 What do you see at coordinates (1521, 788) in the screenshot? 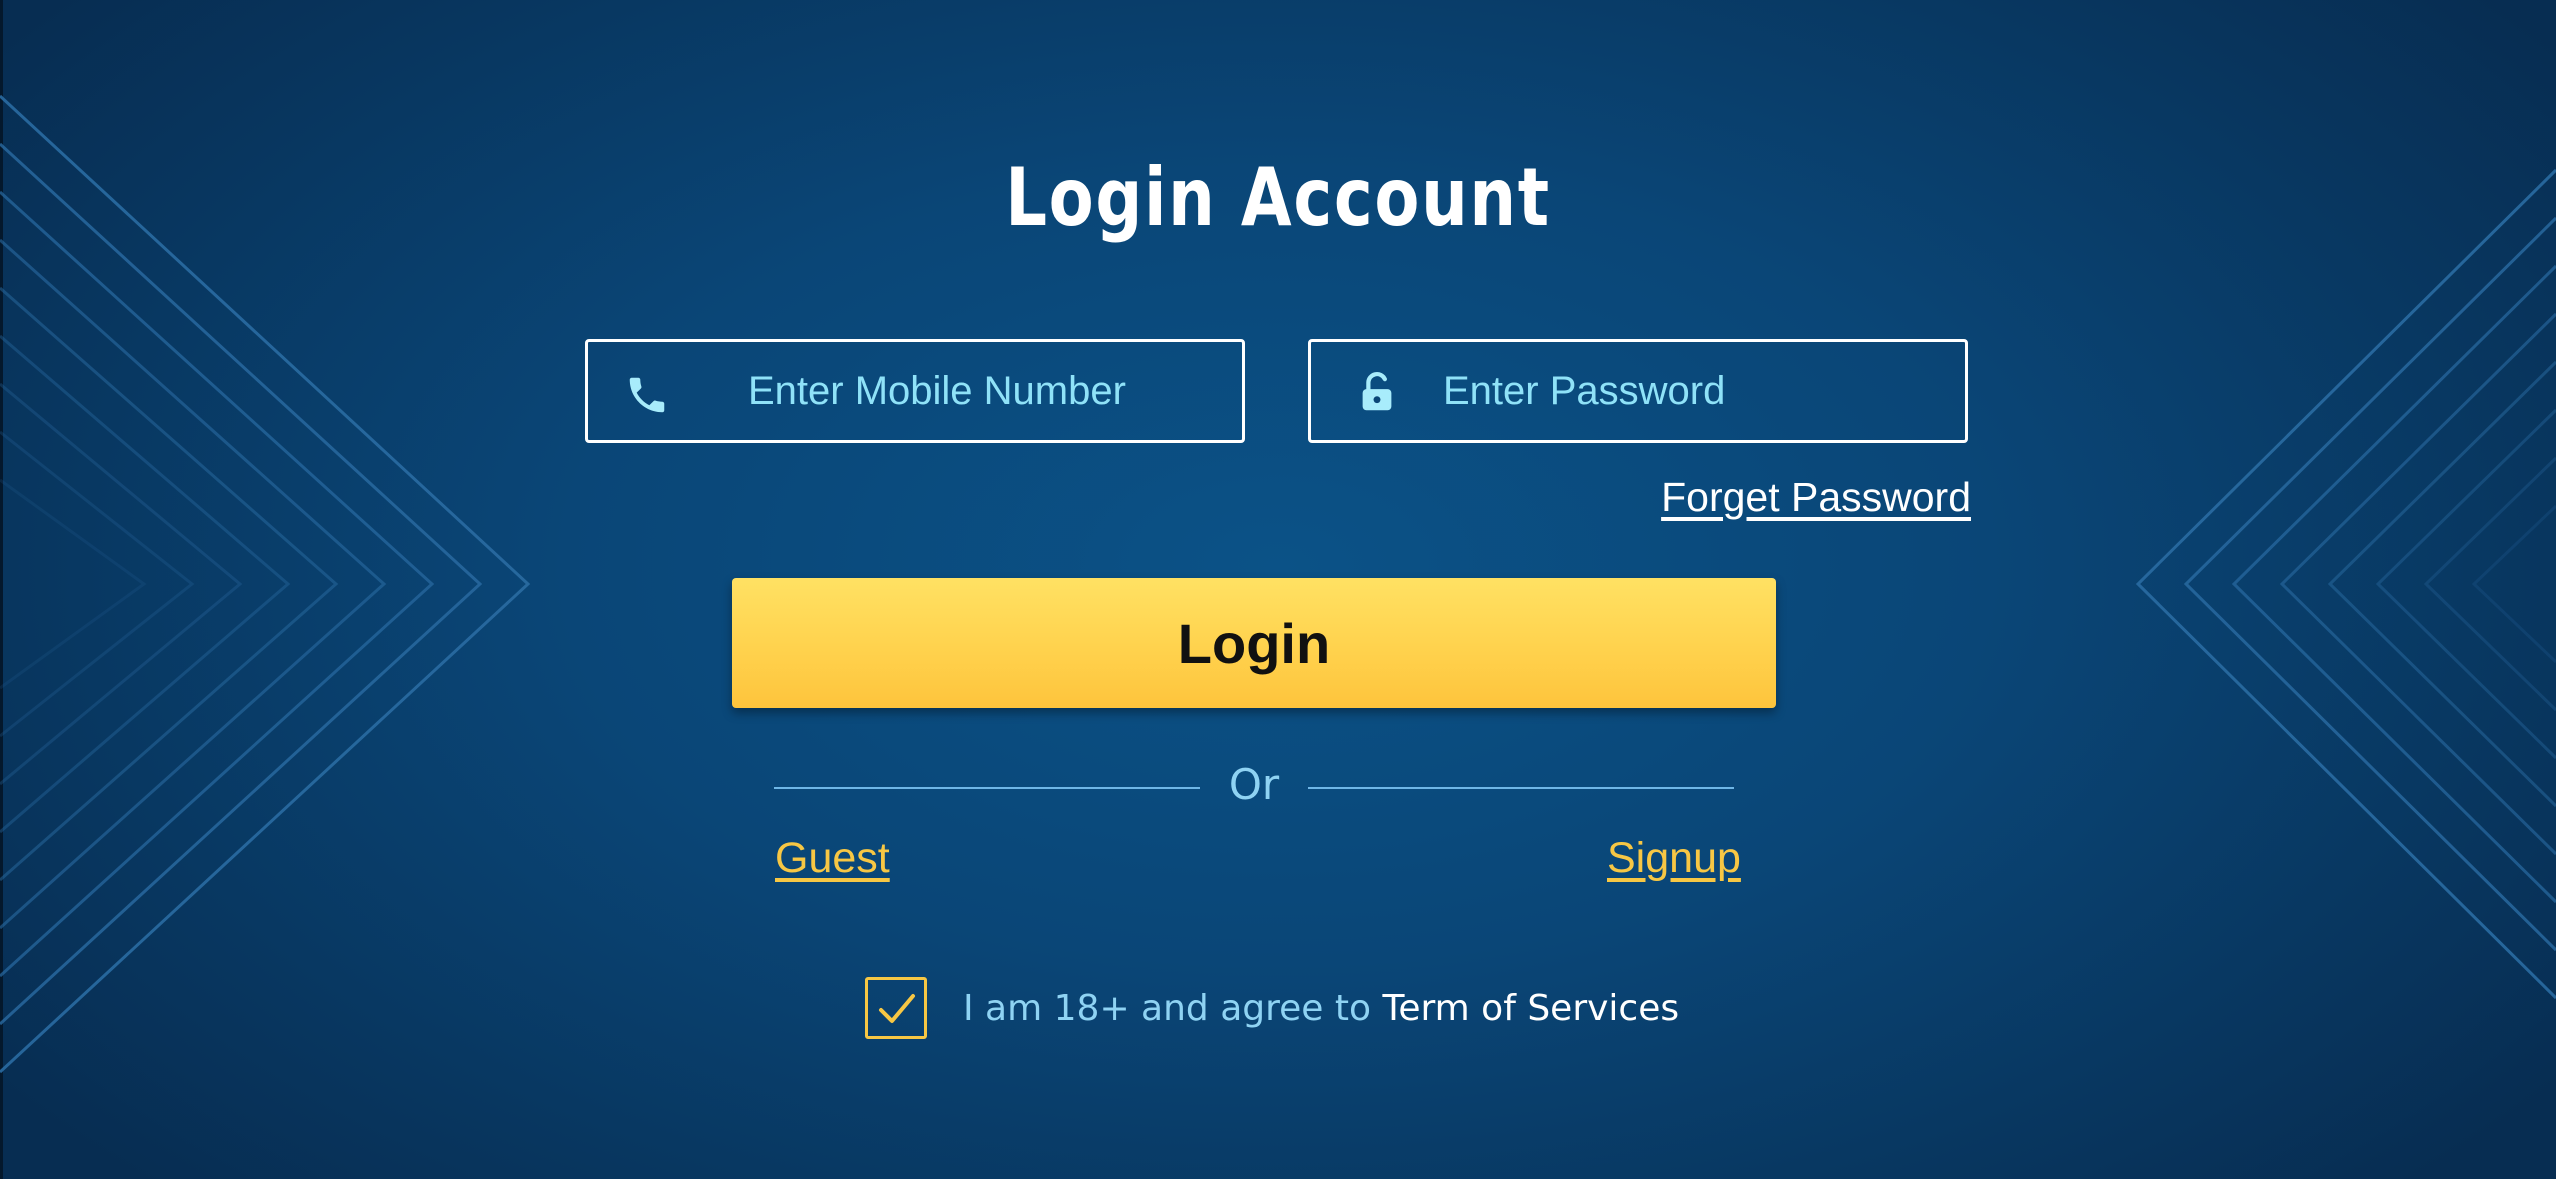
I see `divider-line-right` at bounding box center [1521, 788].